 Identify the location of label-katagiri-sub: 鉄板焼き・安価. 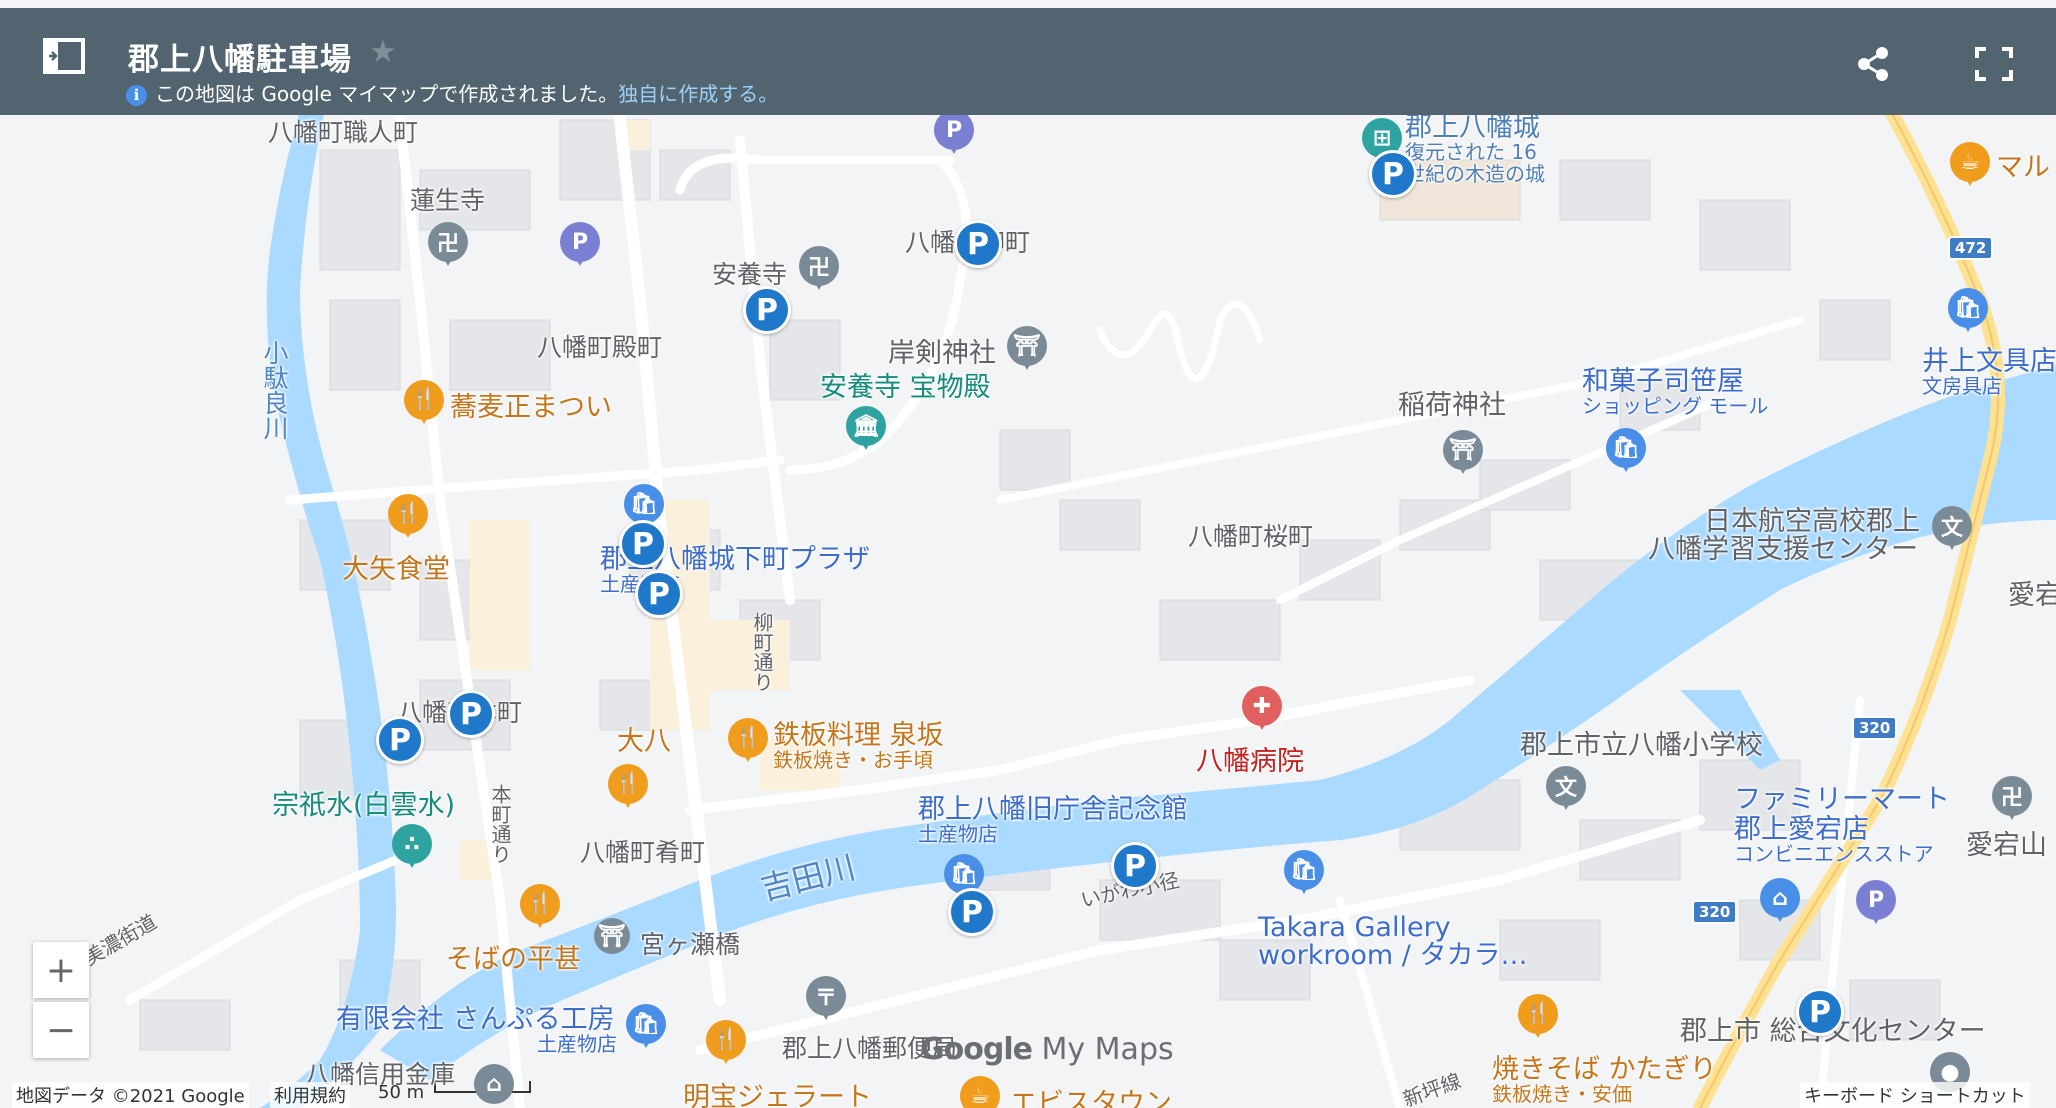
(1562, 1094).